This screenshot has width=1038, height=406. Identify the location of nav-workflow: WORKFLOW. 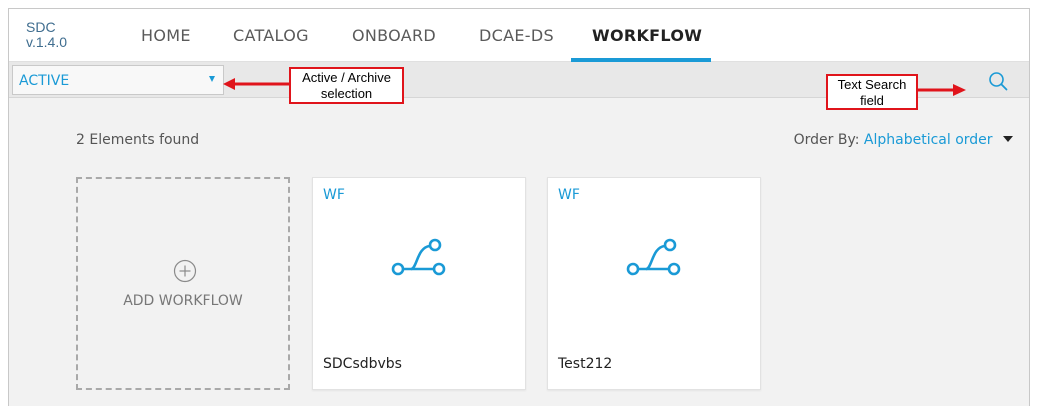
(647, 35).